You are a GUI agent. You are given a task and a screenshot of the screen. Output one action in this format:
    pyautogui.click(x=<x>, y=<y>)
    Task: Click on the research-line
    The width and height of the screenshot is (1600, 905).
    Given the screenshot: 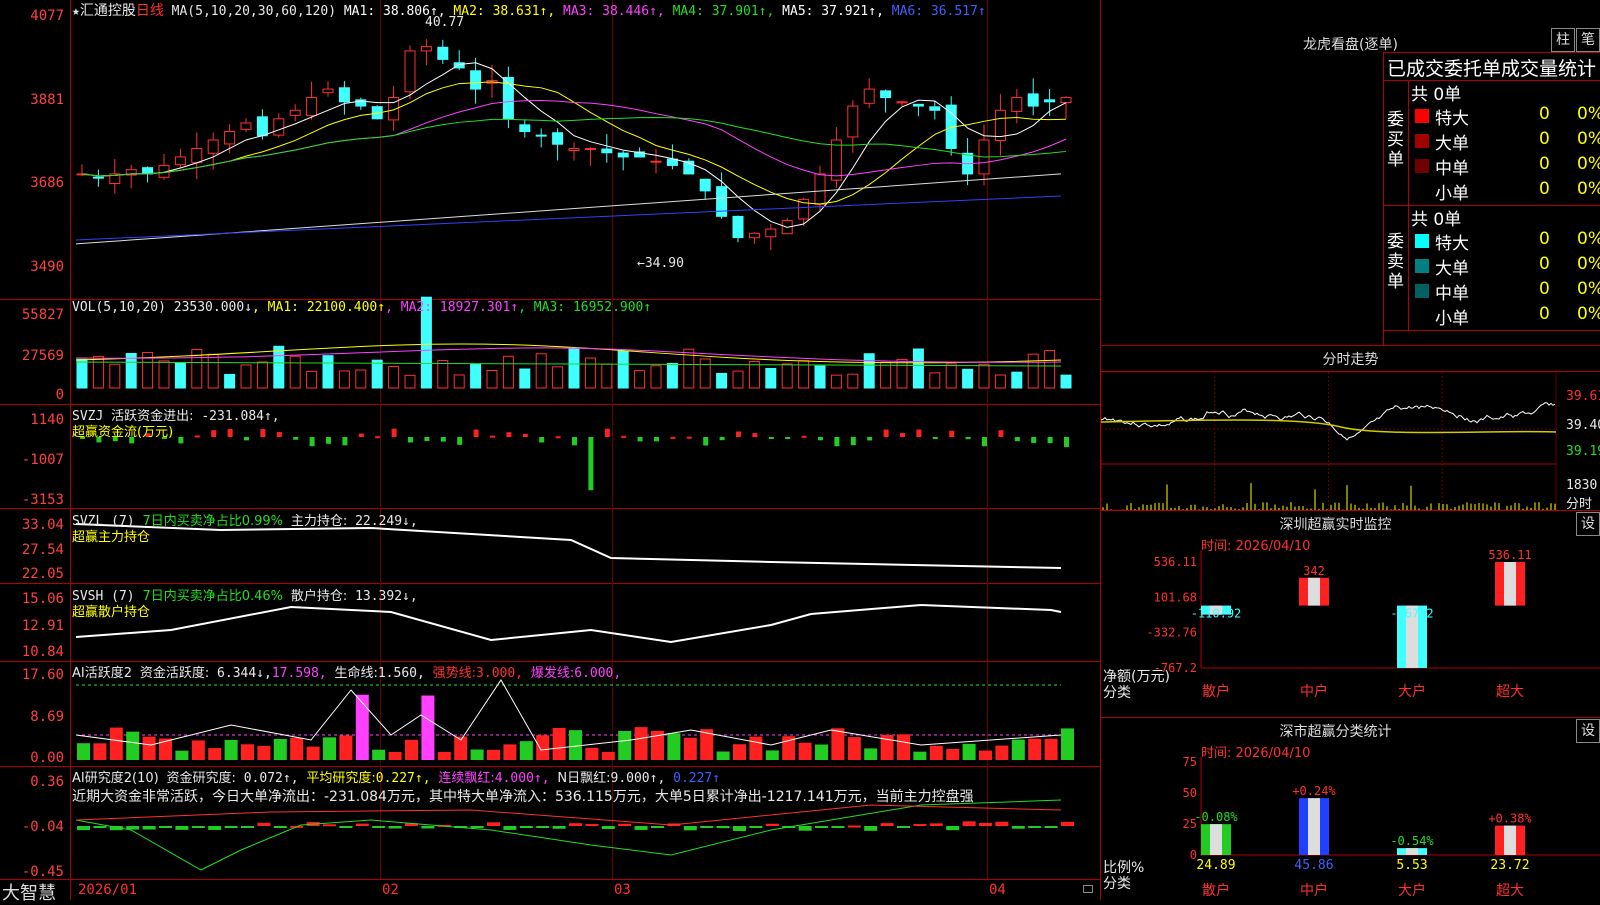 What is the action you would take?
    pyautogui.click(x=568, y=835)
    